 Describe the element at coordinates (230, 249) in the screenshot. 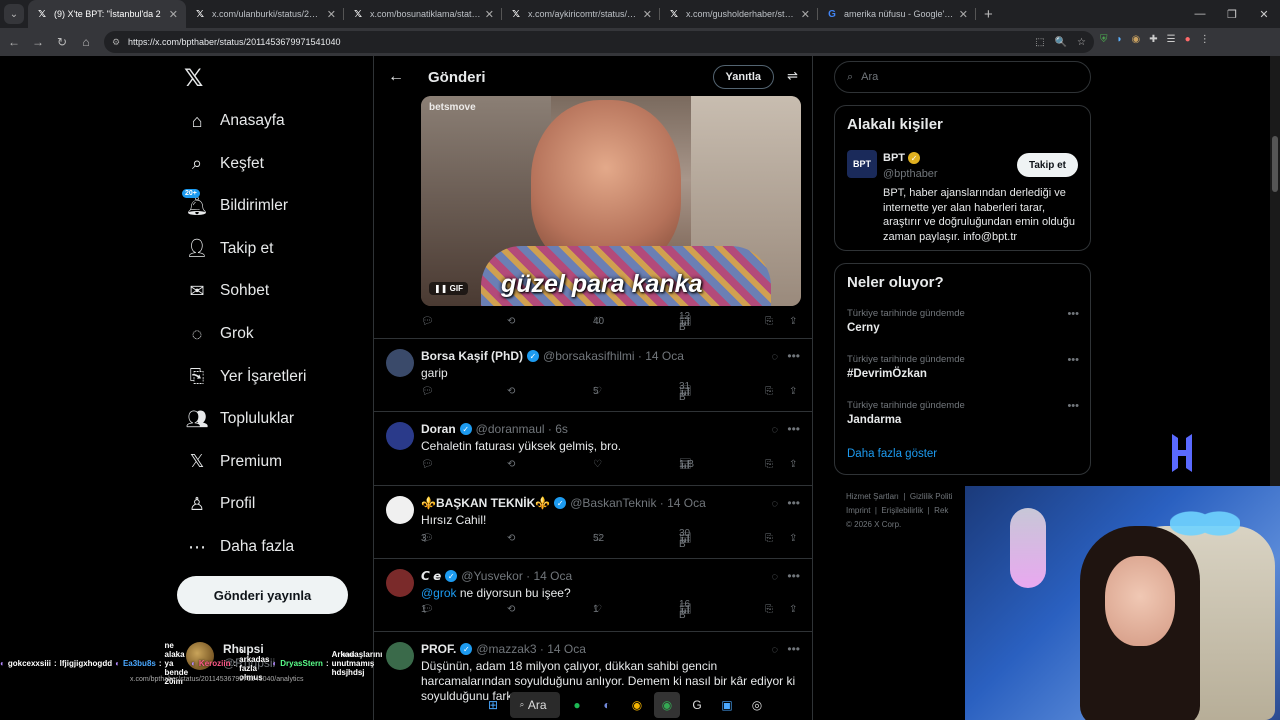

I see `sidebar-item-takip-et: 👤︎ Takip et` at that location.